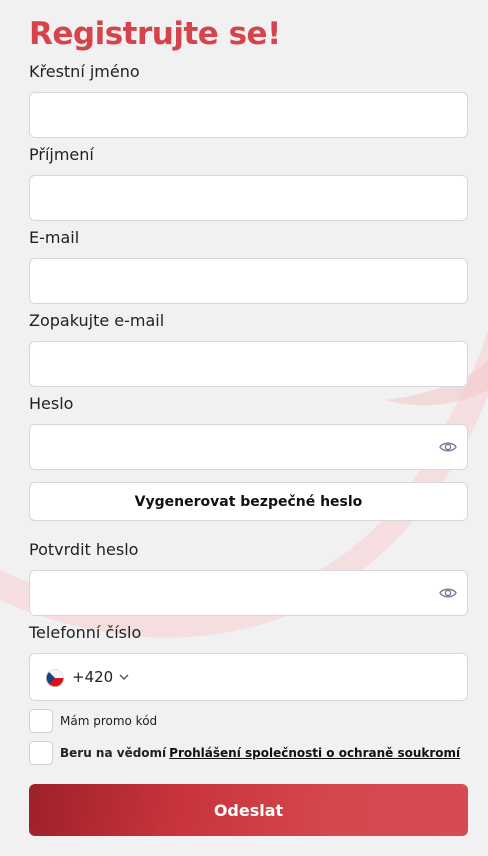  Describe the element at coordinates (41, 753) in the screenshot. I see `privacy-checkbox` at that location.